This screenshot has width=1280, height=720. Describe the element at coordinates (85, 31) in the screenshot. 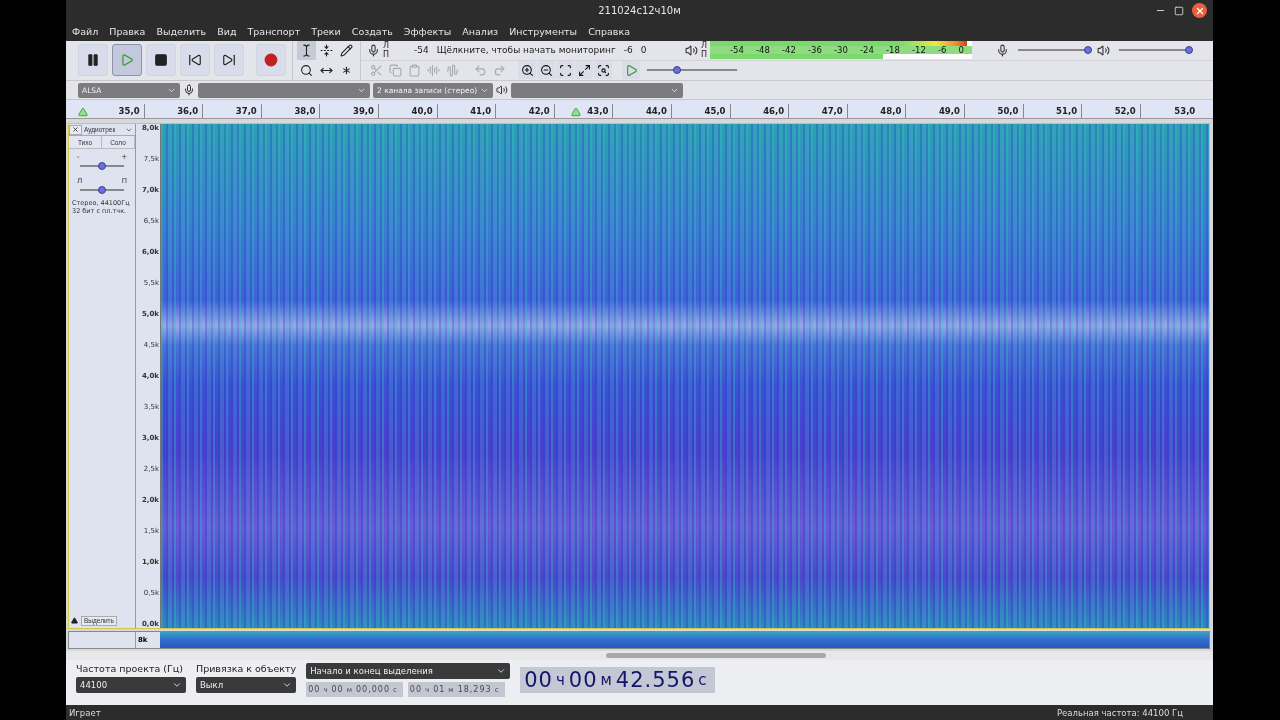

I see `menu-item: Файл` at that location.